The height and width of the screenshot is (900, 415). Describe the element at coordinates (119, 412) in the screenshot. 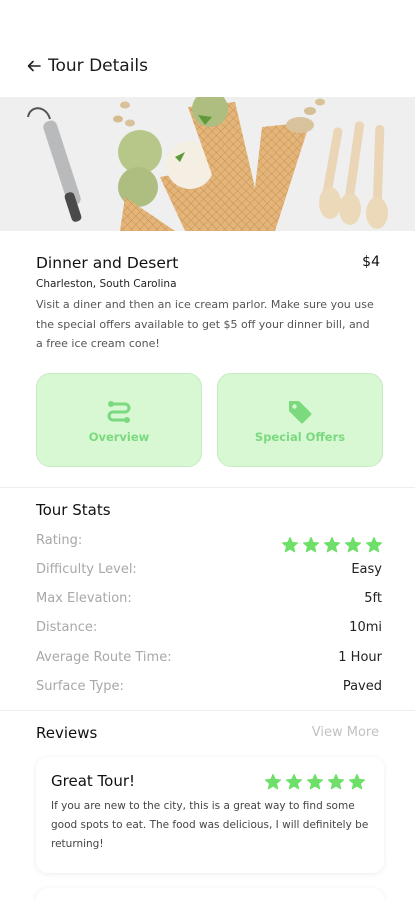

I see `route-icon` at that location.